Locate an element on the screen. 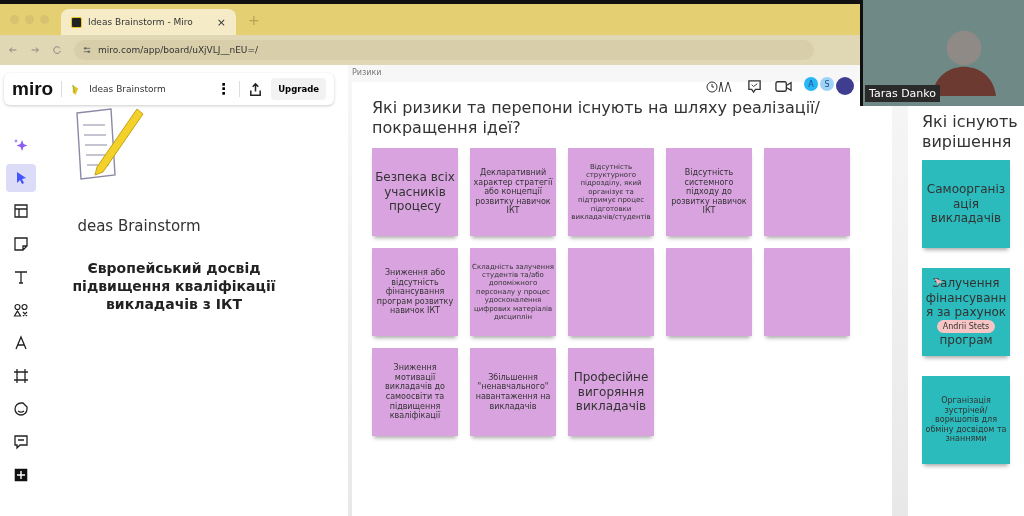  user-avatar: S is located at coordinates (827, 84).